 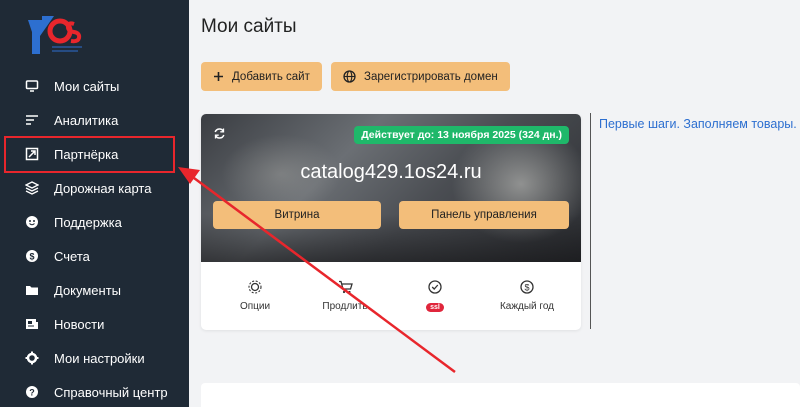 I want to click on sidebar-item-help-center: ? Справочный центр, so click(x=94, y=391).